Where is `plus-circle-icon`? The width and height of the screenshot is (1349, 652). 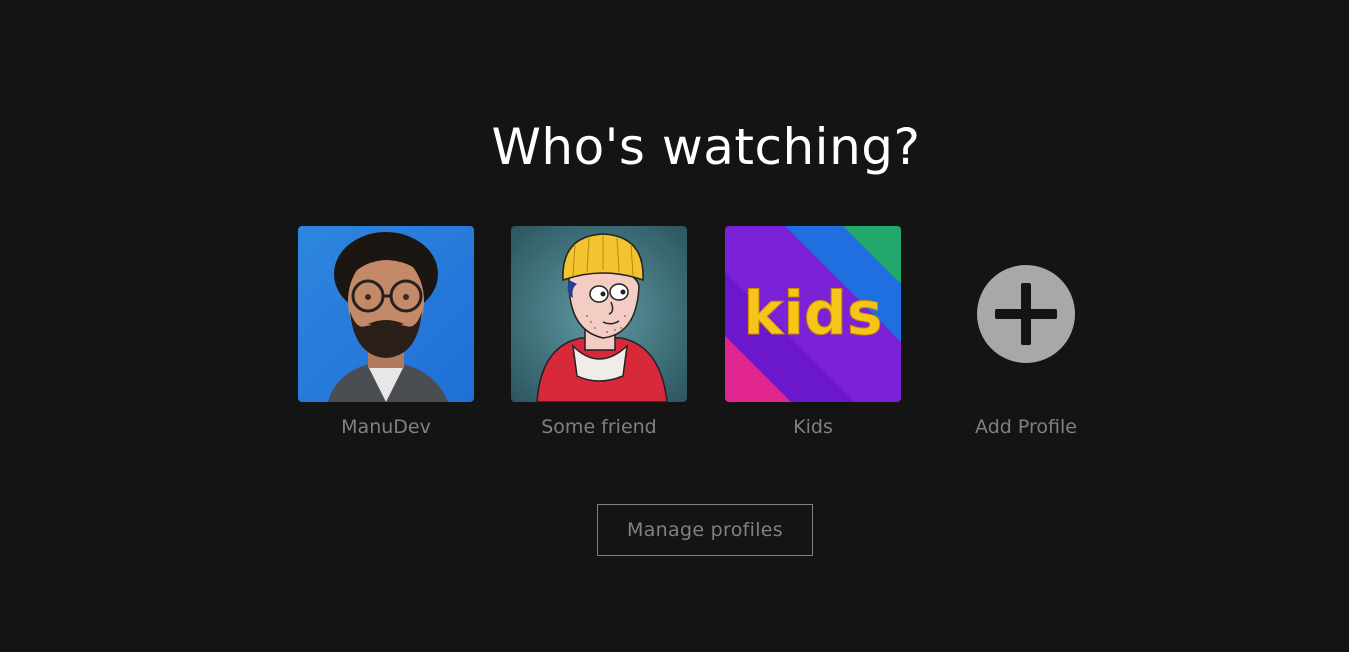 plus-circle-icon is located at coordinates (1026, 314).